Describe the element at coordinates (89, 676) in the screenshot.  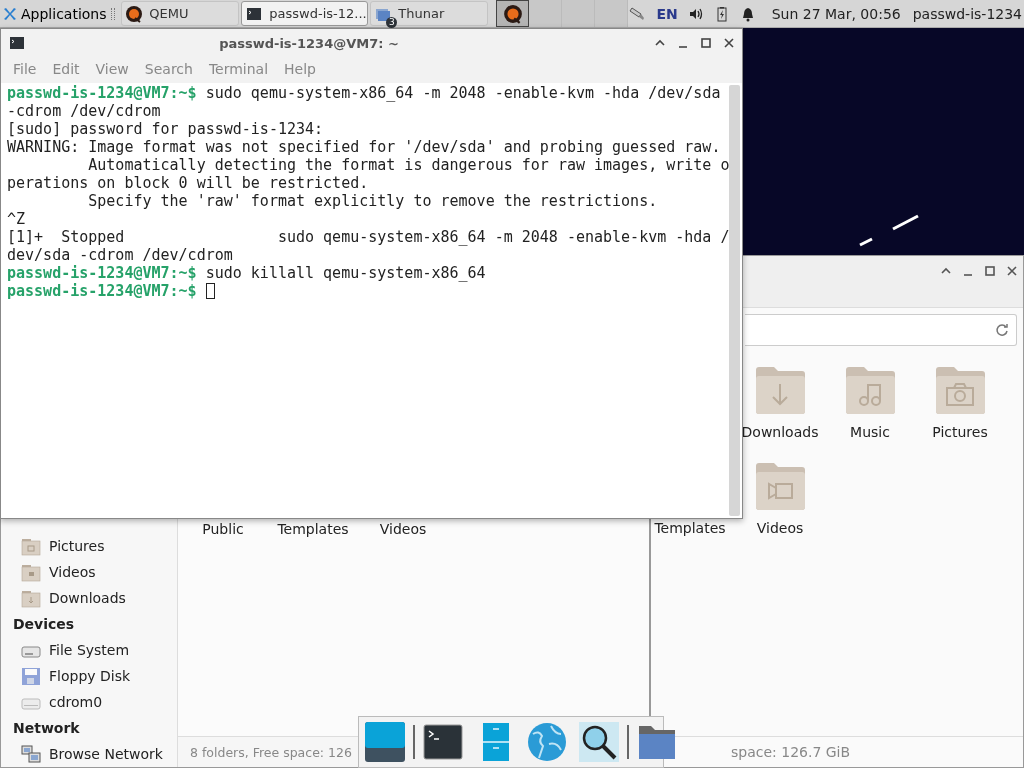
I see `sidebar-item: Floppy Disk` at that location.